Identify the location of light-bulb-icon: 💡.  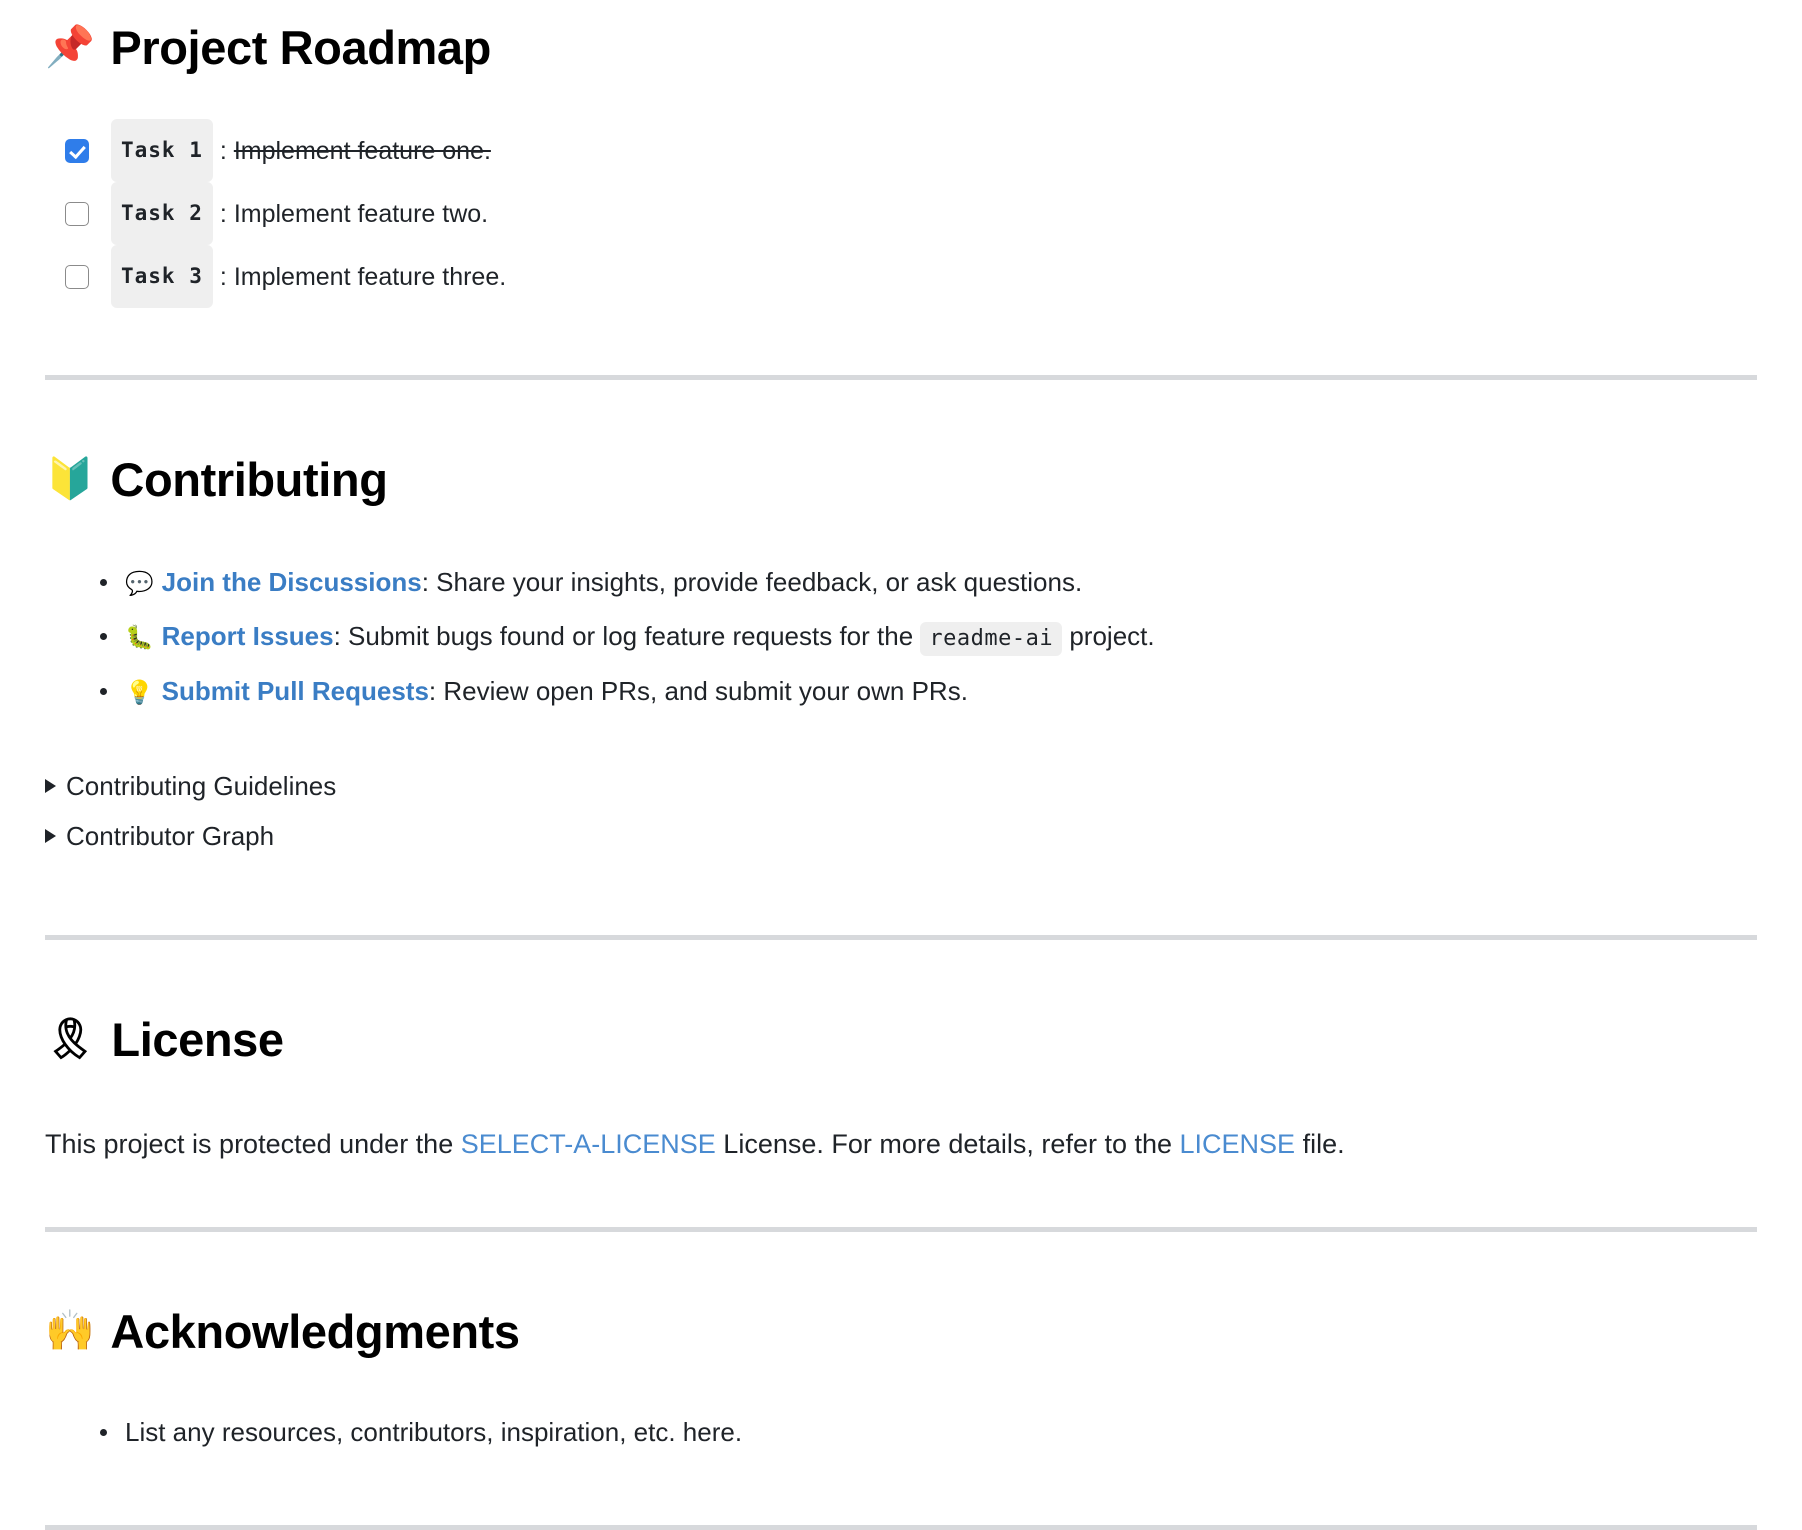
(139, 692).